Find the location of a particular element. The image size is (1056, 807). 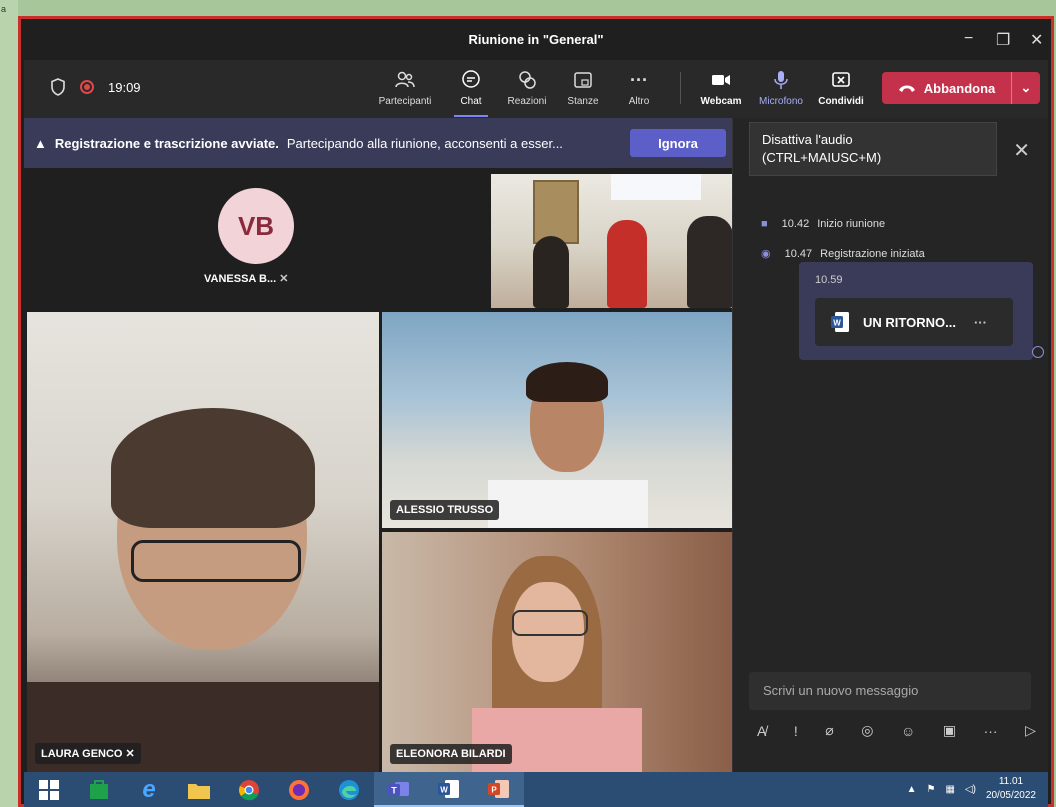

person-center is located at coordinates (627, 264).